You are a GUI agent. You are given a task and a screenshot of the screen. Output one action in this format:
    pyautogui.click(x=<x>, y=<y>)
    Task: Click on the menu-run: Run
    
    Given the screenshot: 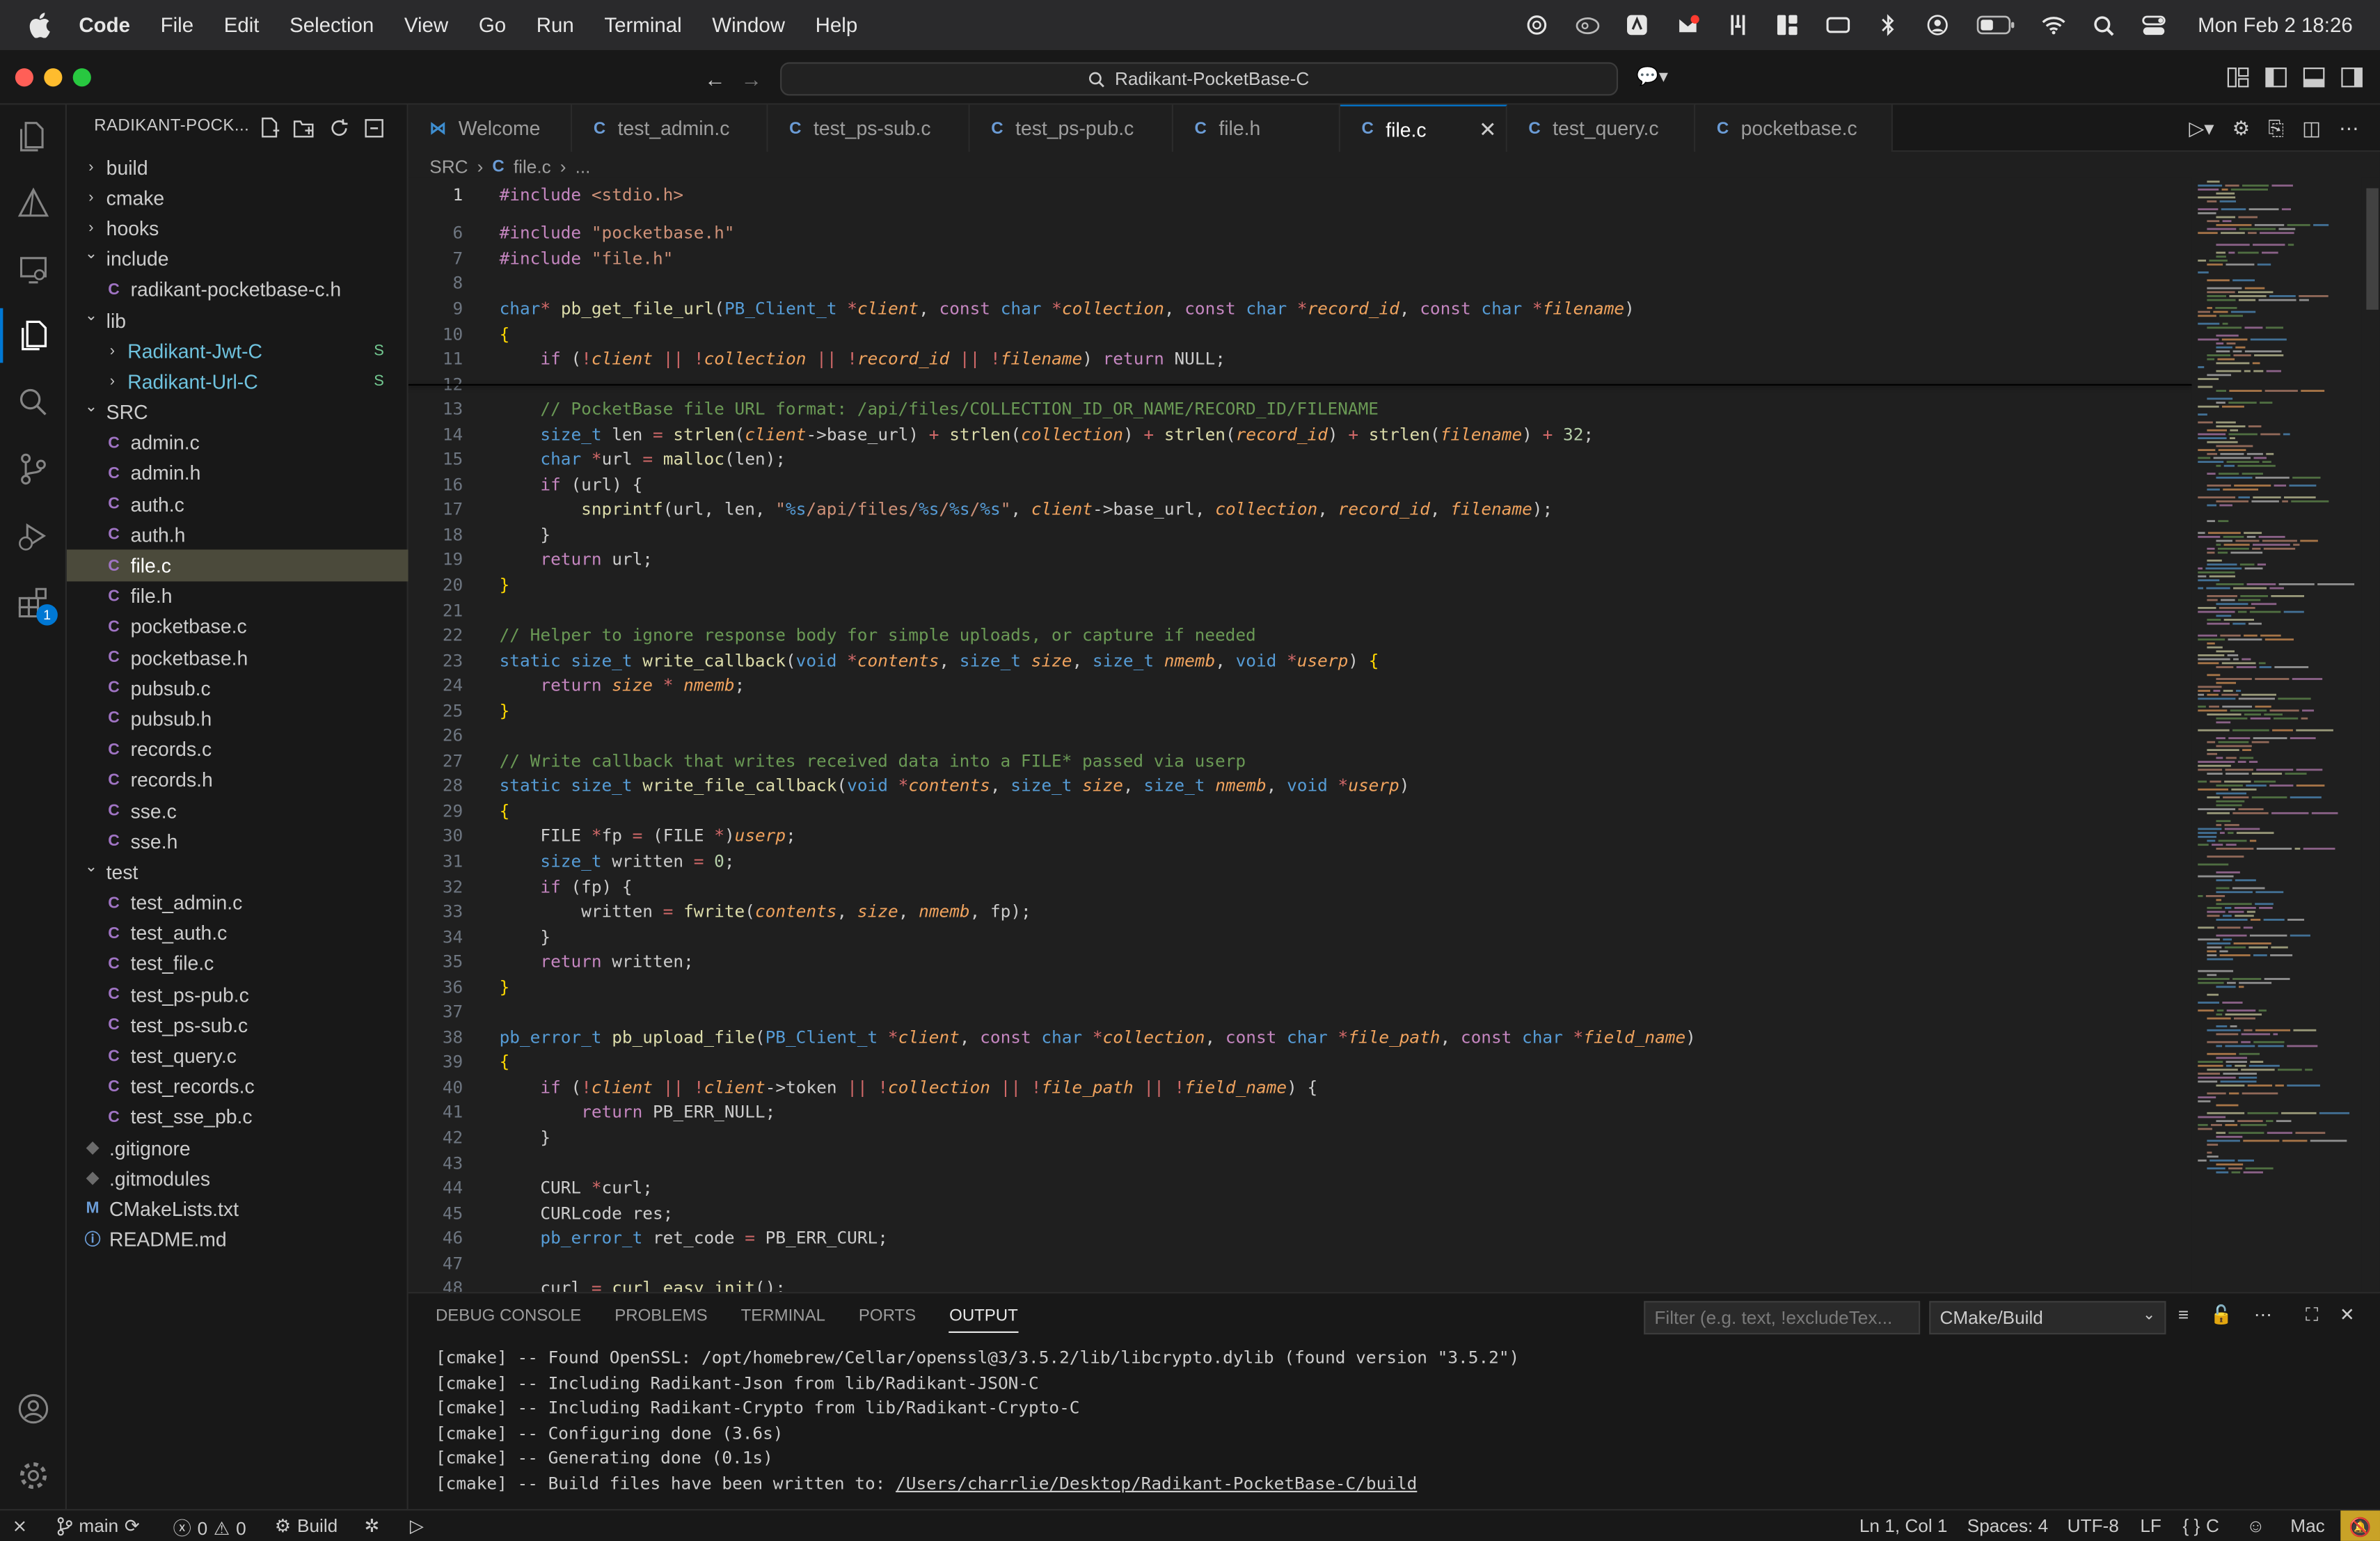 What is the action you would take?
    pyautogui.click(x=555, y=25)
    